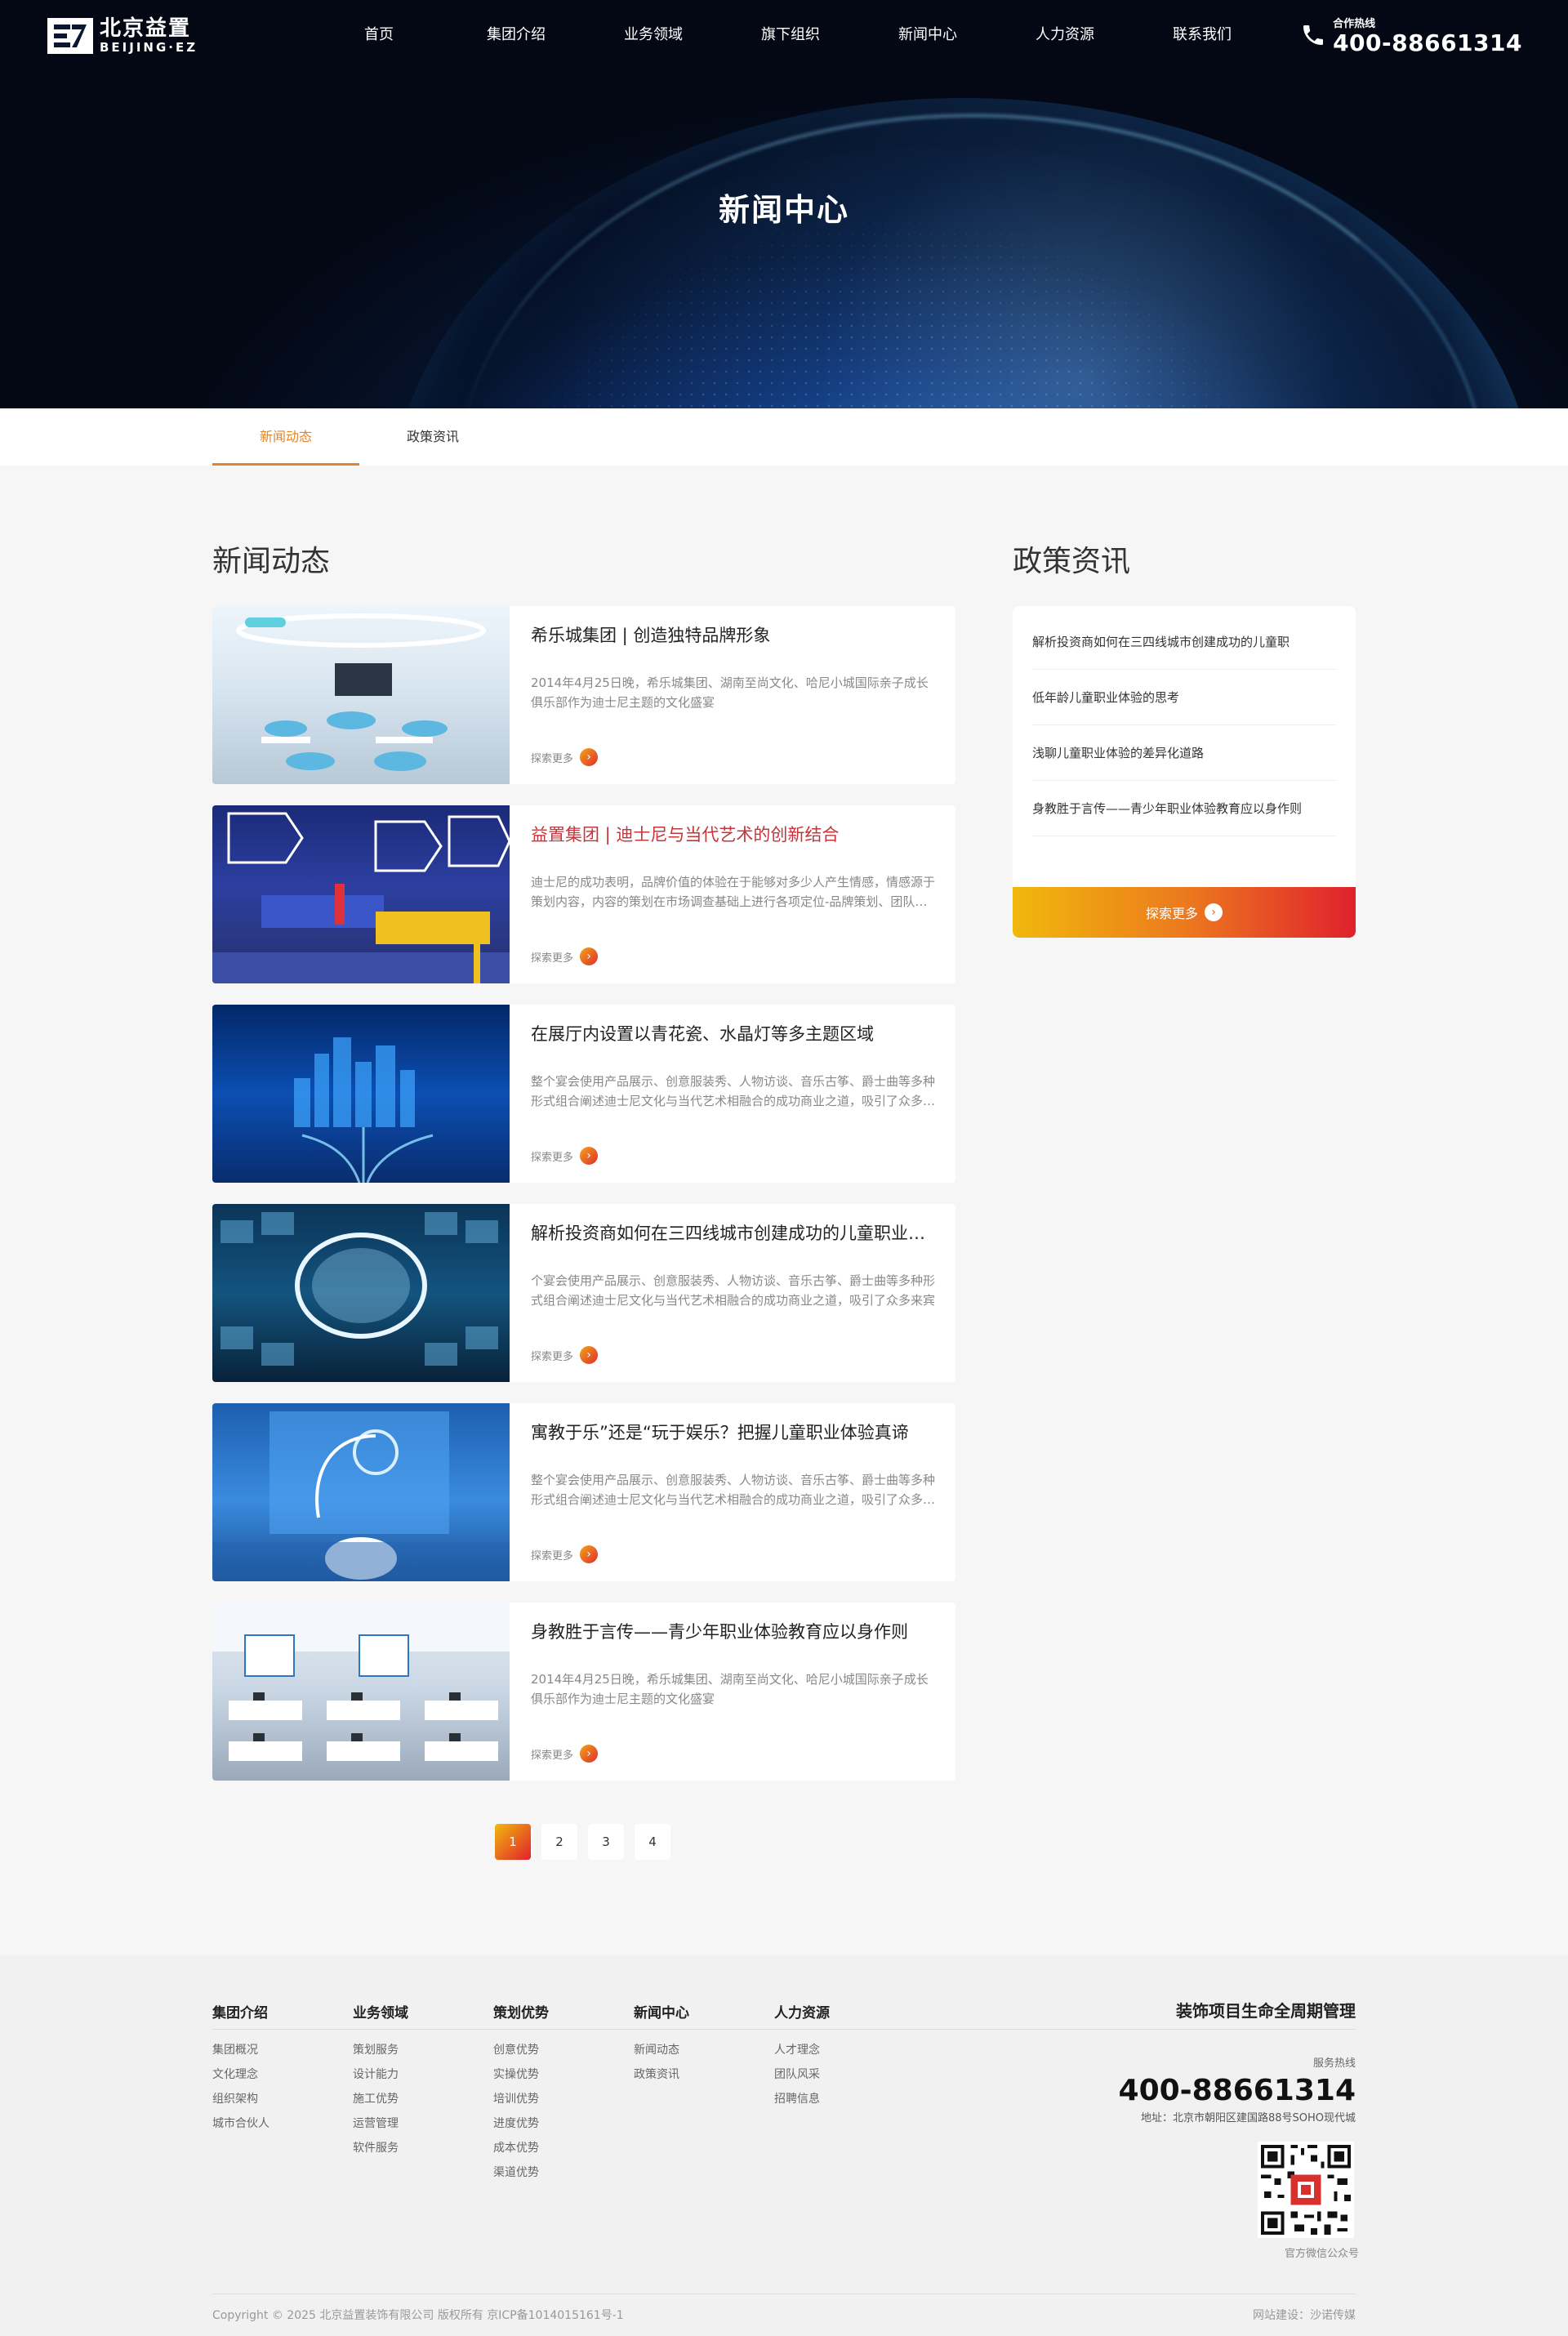 The width and height of the screenshot is (1568, 2336). Describe the element at coordinates (704, 2074) in the screenshot. I see `footer-link: 政策资讯` at that location.